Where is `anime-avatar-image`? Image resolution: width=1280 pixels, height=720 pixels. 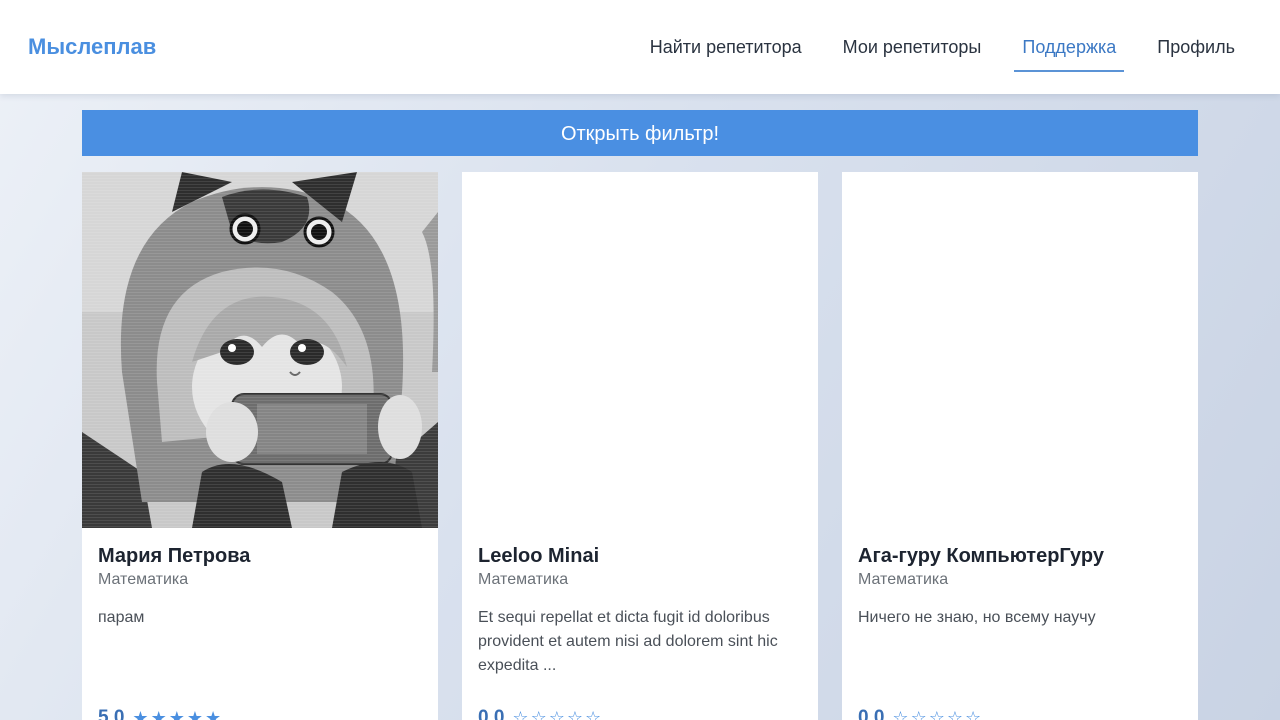
anime-avatar-image is located at coordinates (260, 350).